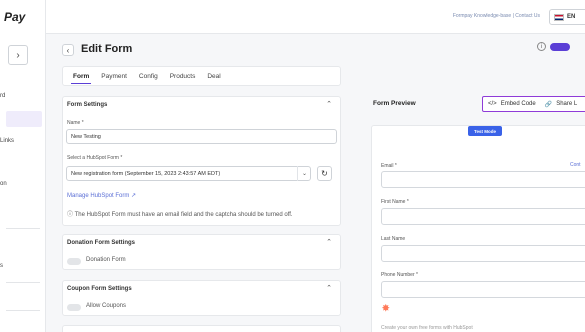 This screenshot has width=585, height=332. I want to click on share-link-button: Share L, so click(566, 104).